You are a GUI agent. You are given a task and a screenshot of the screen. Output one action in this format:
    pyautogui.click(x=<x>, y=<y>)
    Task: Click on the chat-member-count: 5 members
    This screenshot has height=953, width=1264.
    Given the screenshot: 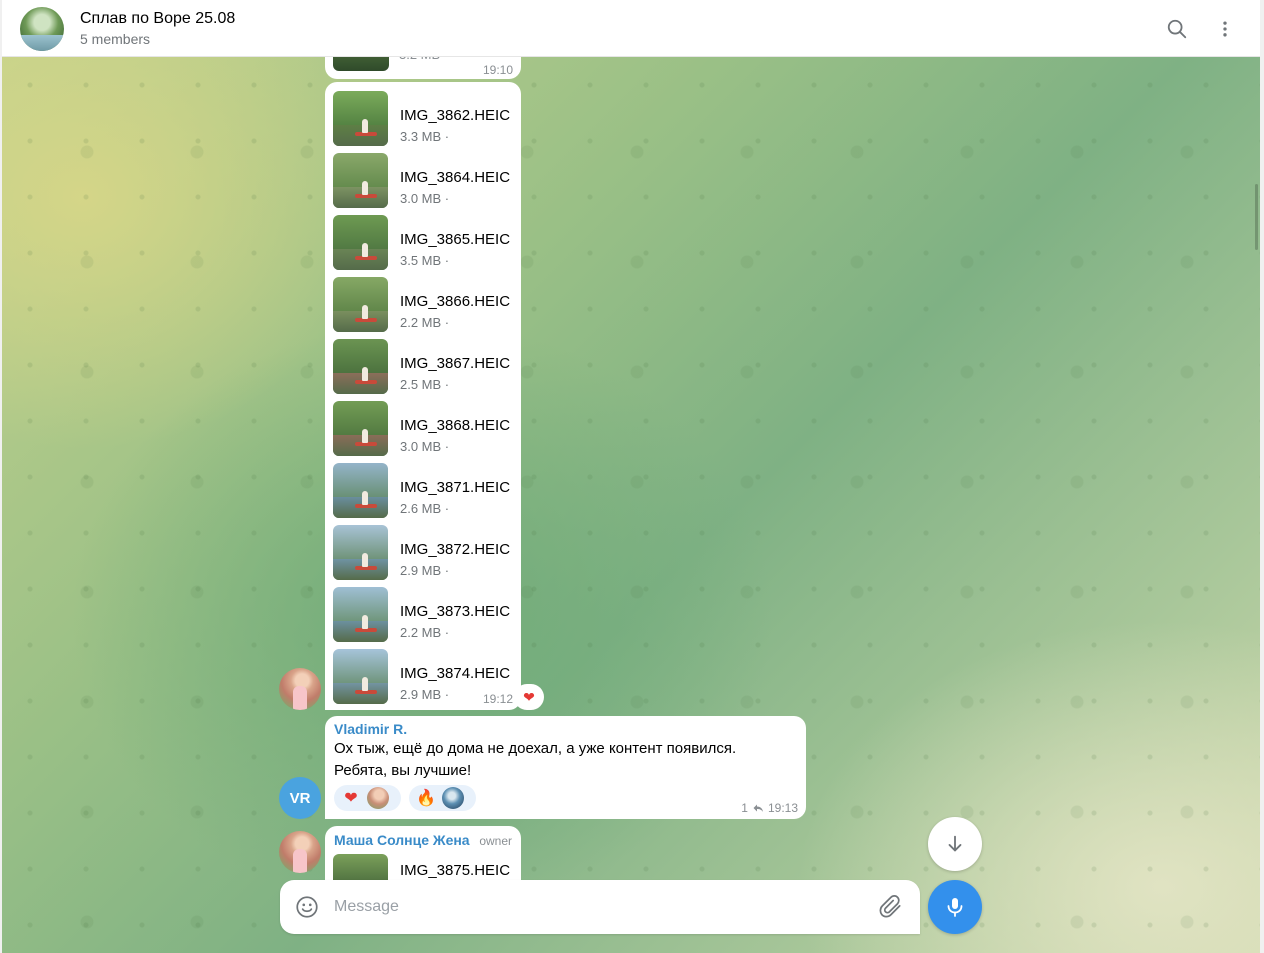 What is the action you would take?
    pyautogui.click(x=115, y=39)
    